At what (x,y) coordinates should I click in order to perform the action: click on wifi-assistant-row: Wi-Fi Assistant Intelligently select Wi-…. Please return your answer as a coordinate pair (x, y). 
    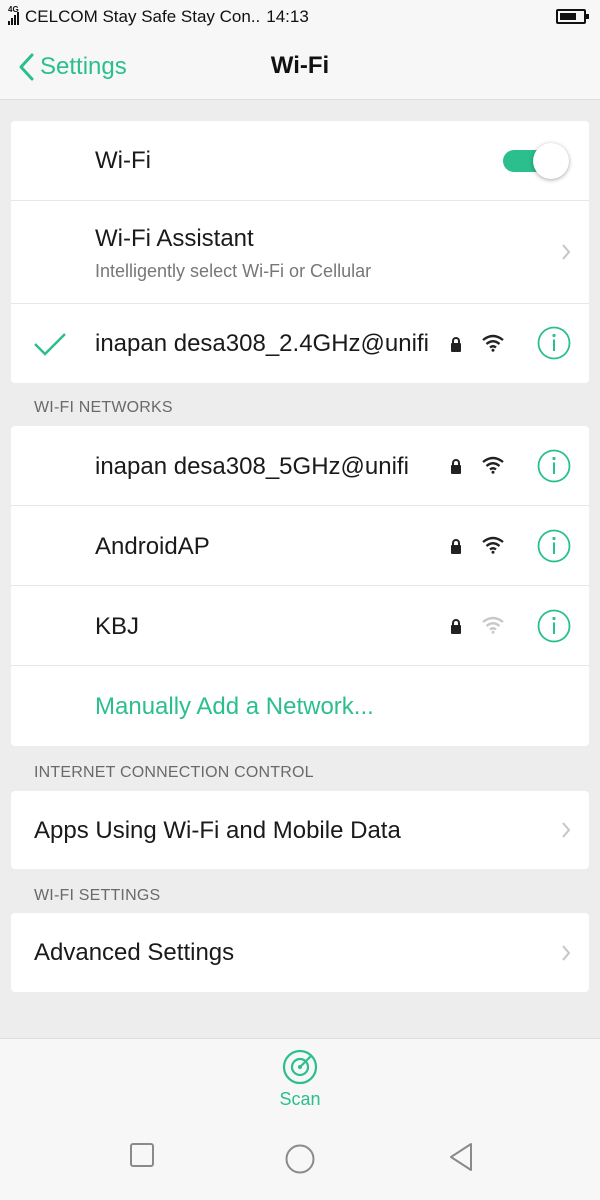
    Looking at the image, I should click on (300, 252).